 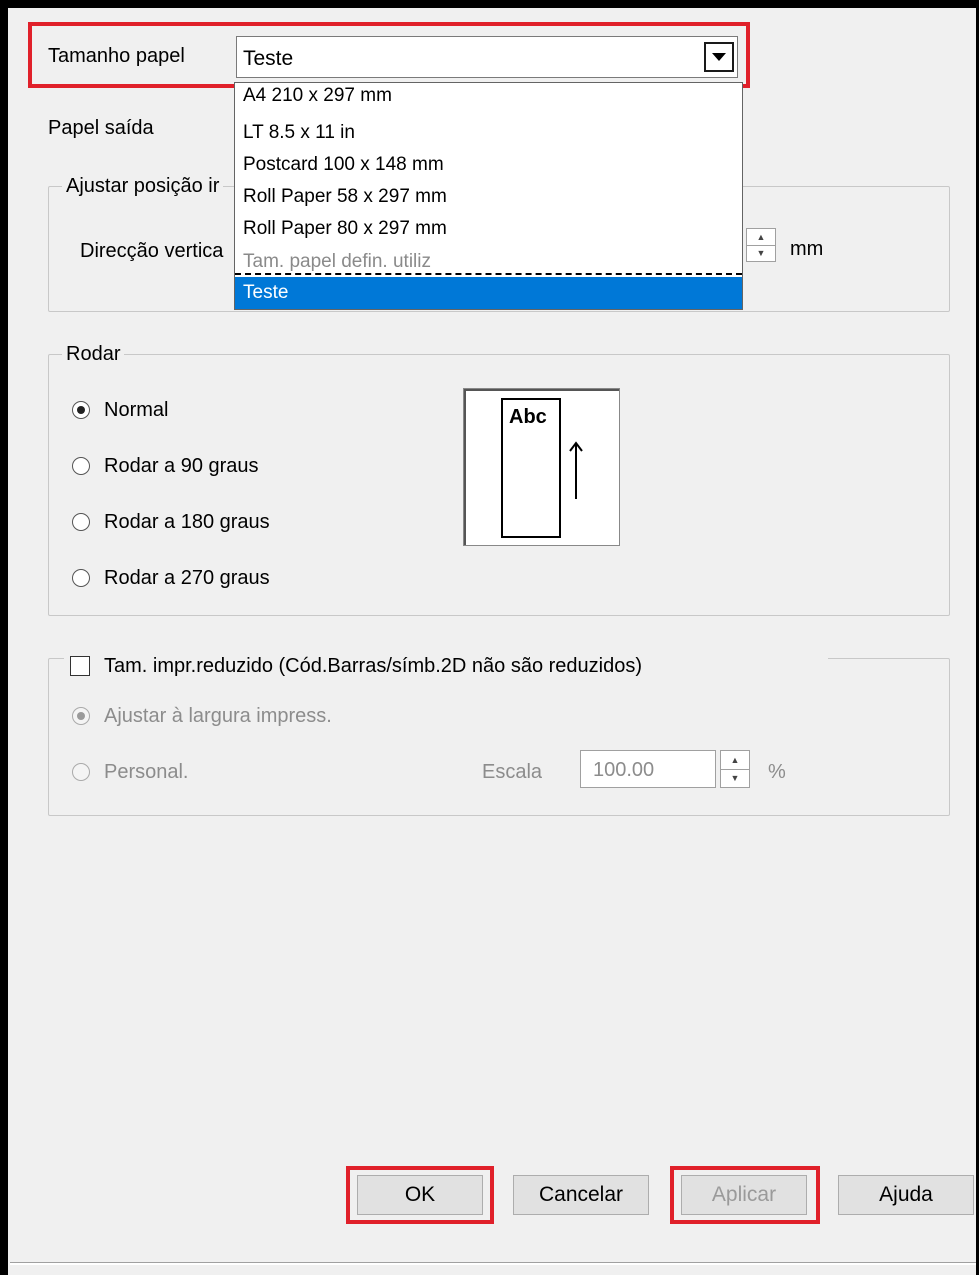 I want to click on radio-fit-width, so click(x=81, y=716).